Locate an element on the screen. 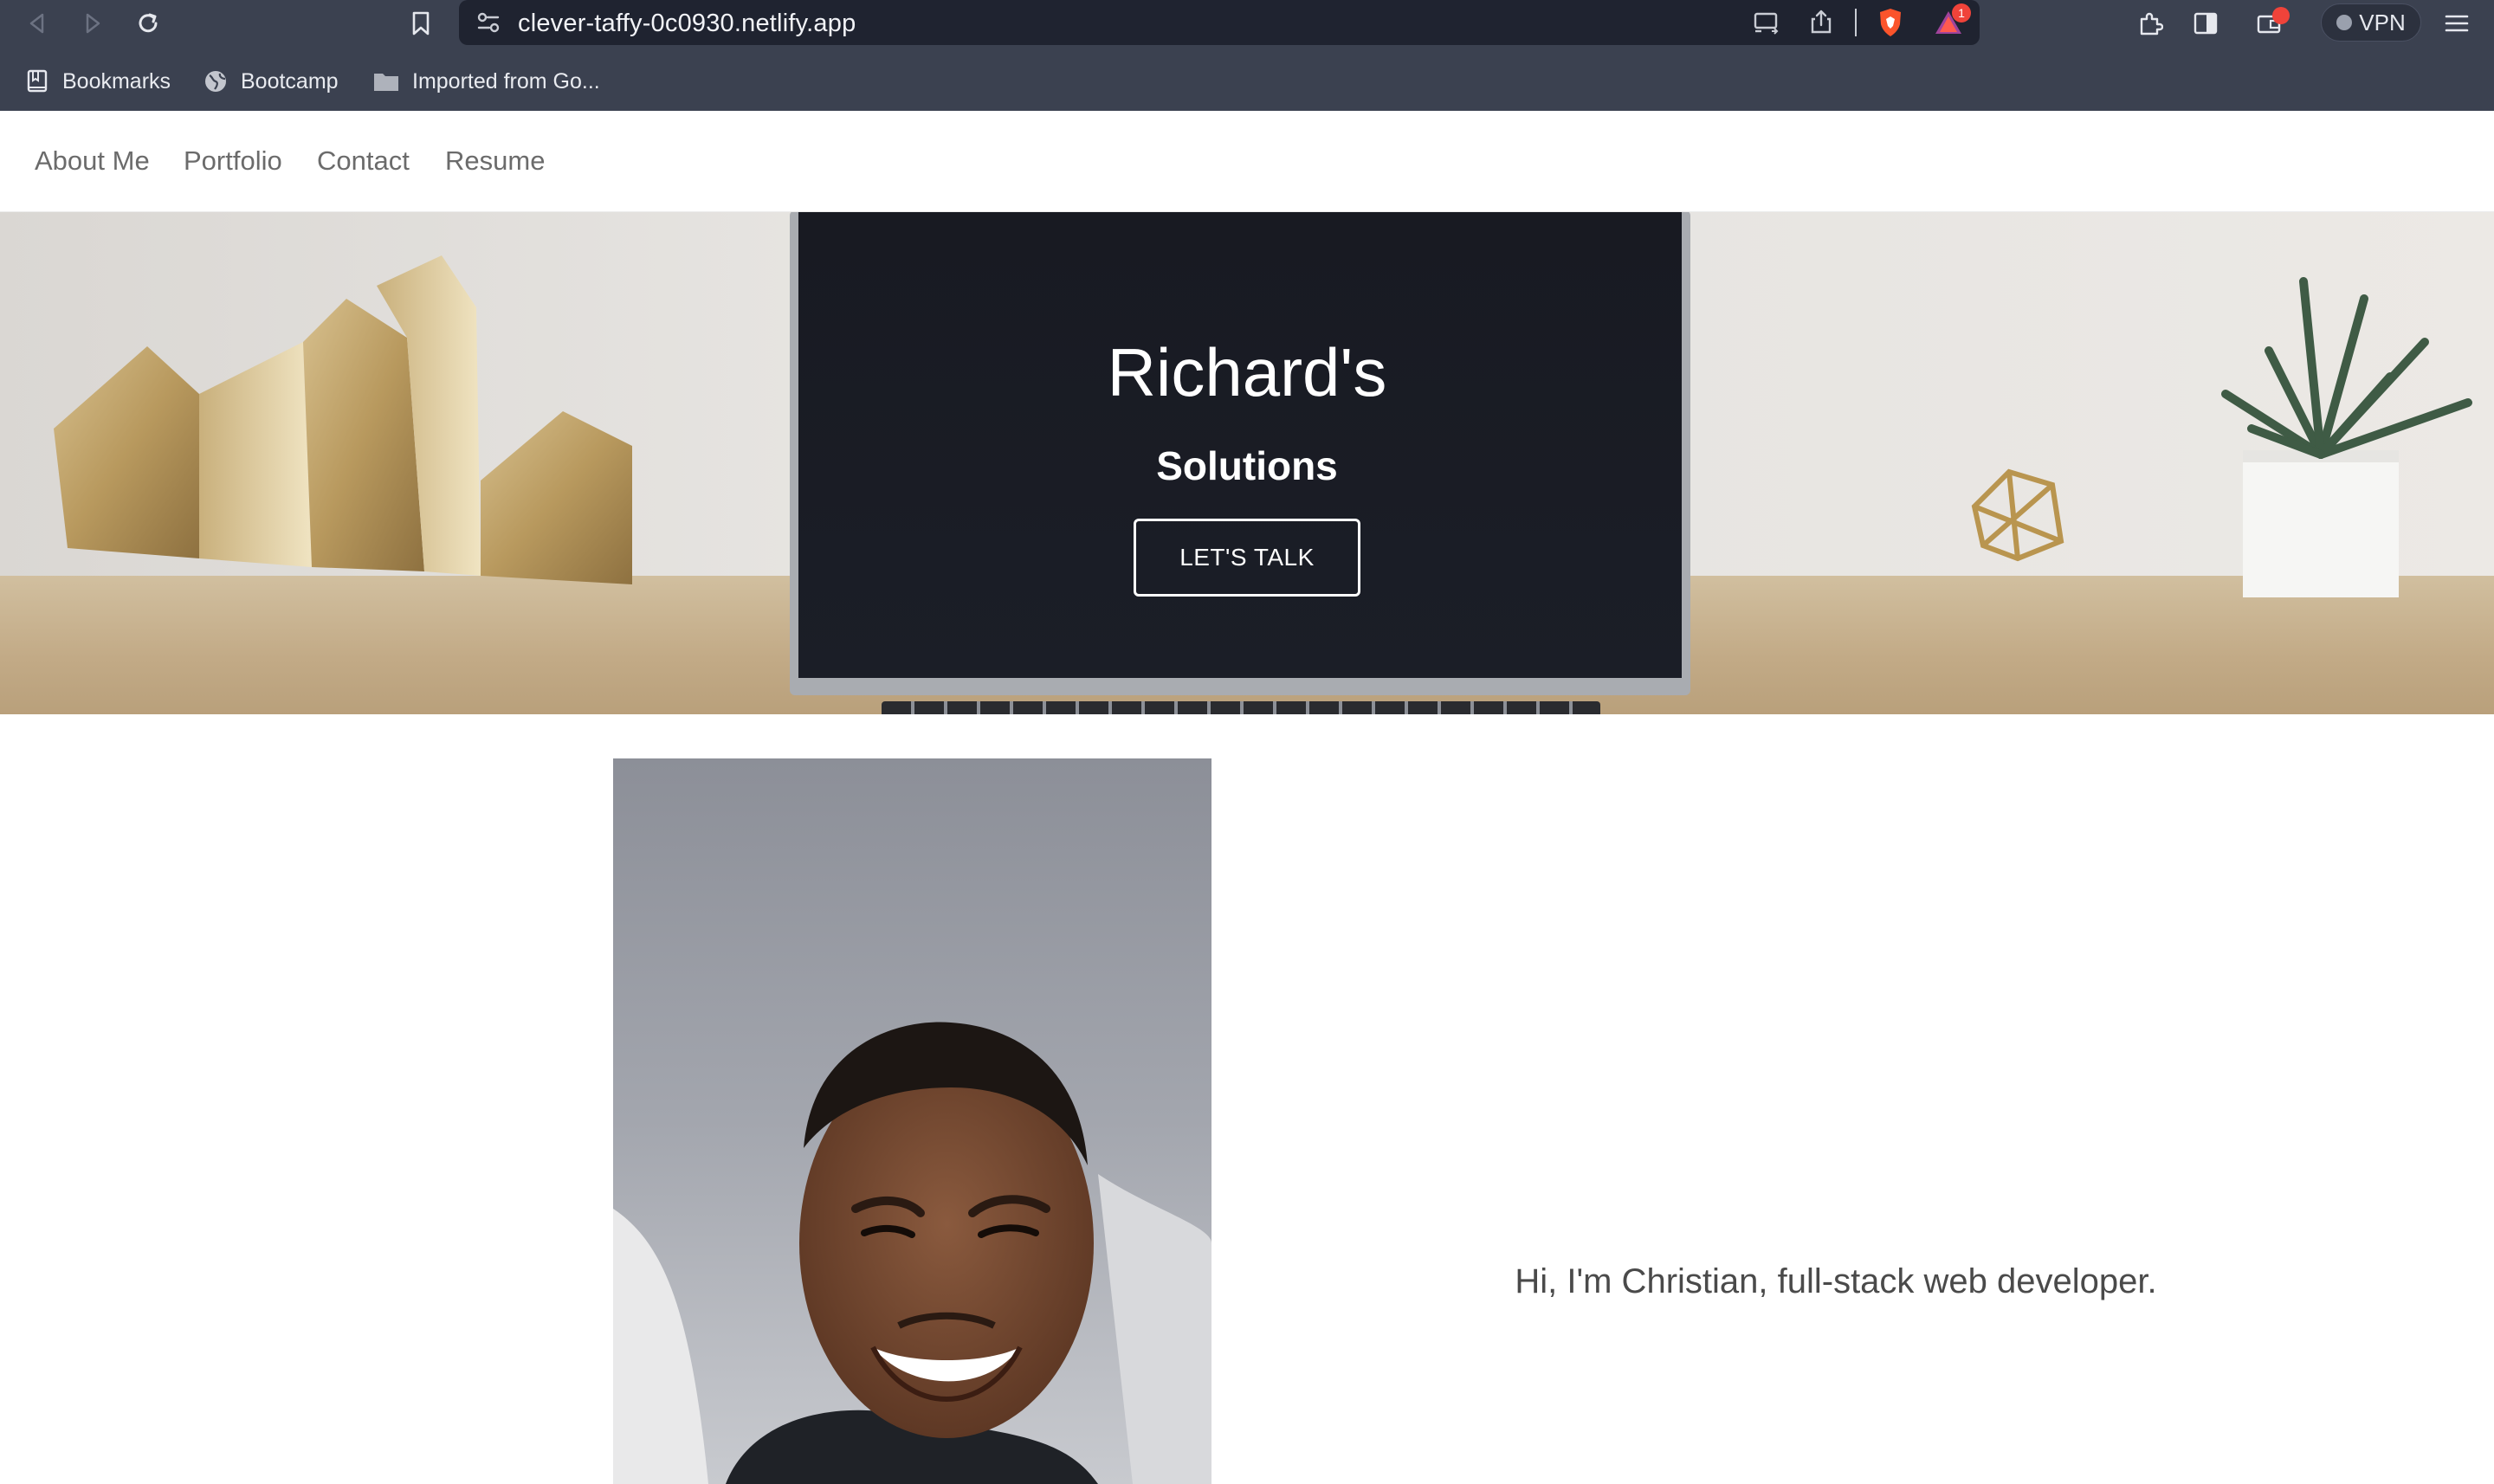  extensions-button is located at coordinates (2150, 23).